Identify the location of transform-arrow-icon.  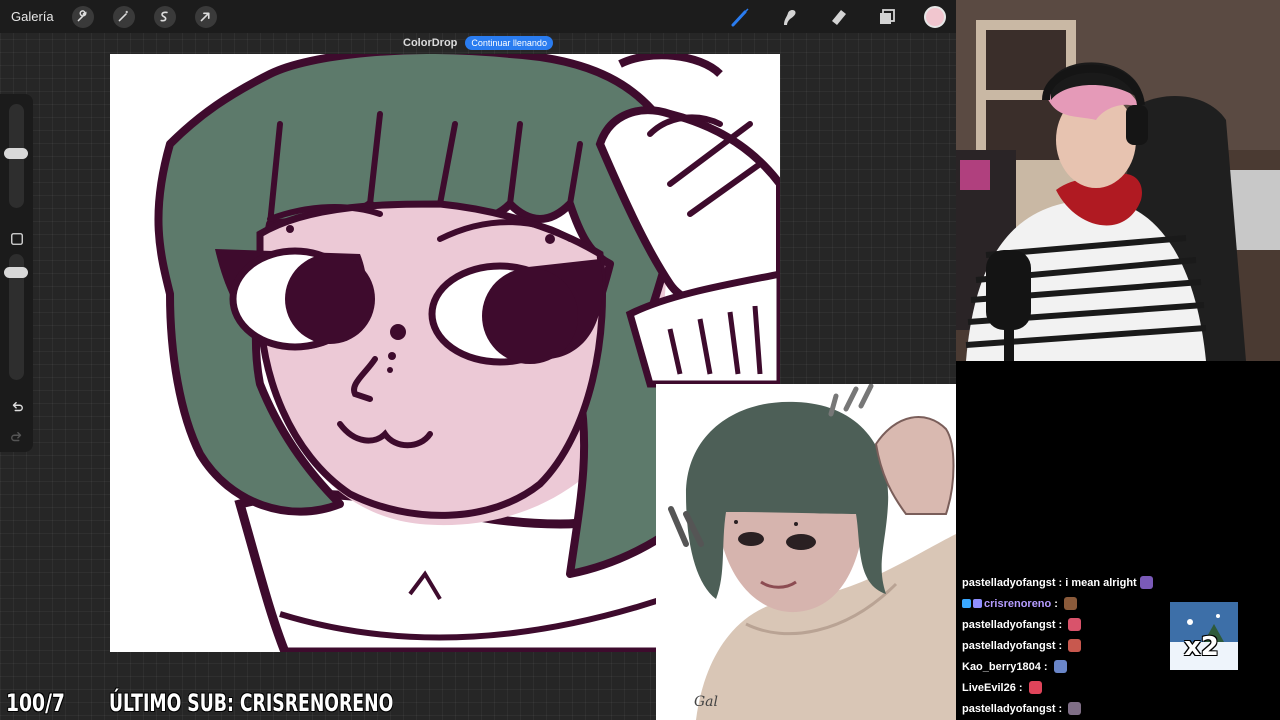
(205, 16).